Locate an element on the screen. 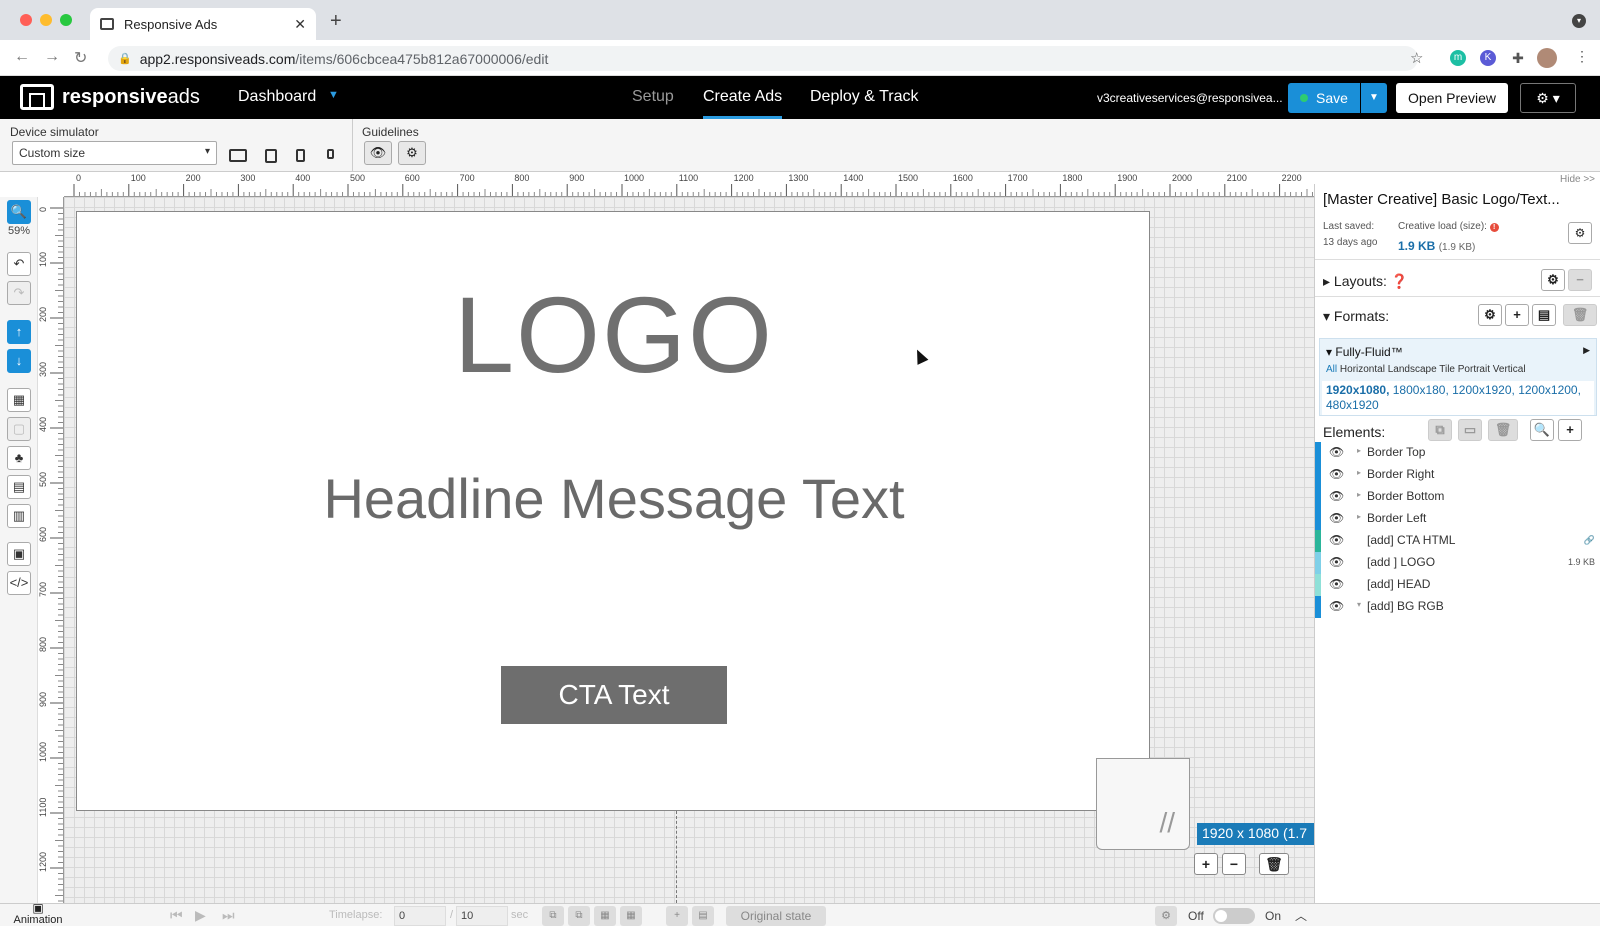  zoom-out-button: − is located at coordinates (1234, 864).